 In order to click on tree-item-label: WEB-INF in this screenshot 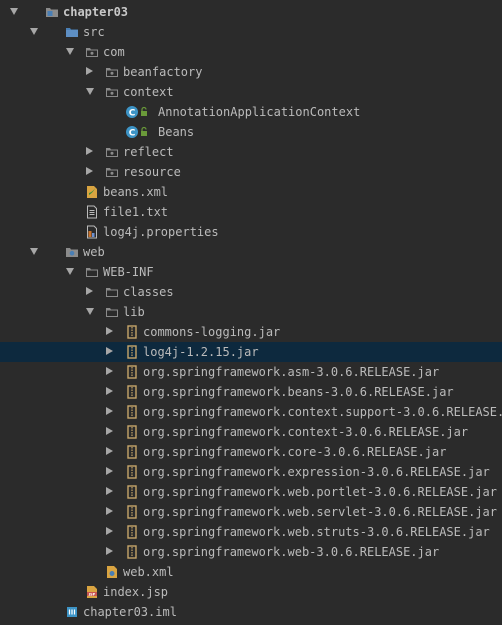, I will do `click(128, 272)`.